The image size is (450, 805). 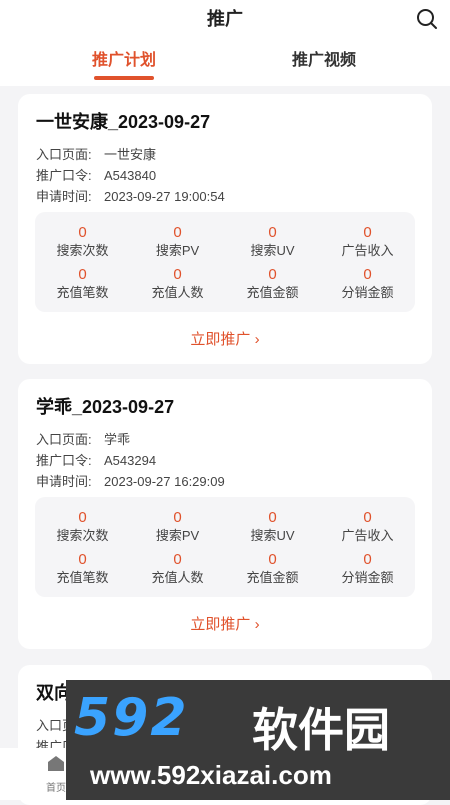 What do you see at coordinates (321, 730) in the screenshot?
I see `watermark-brand: 软件园` at bounding box center [321, 730].